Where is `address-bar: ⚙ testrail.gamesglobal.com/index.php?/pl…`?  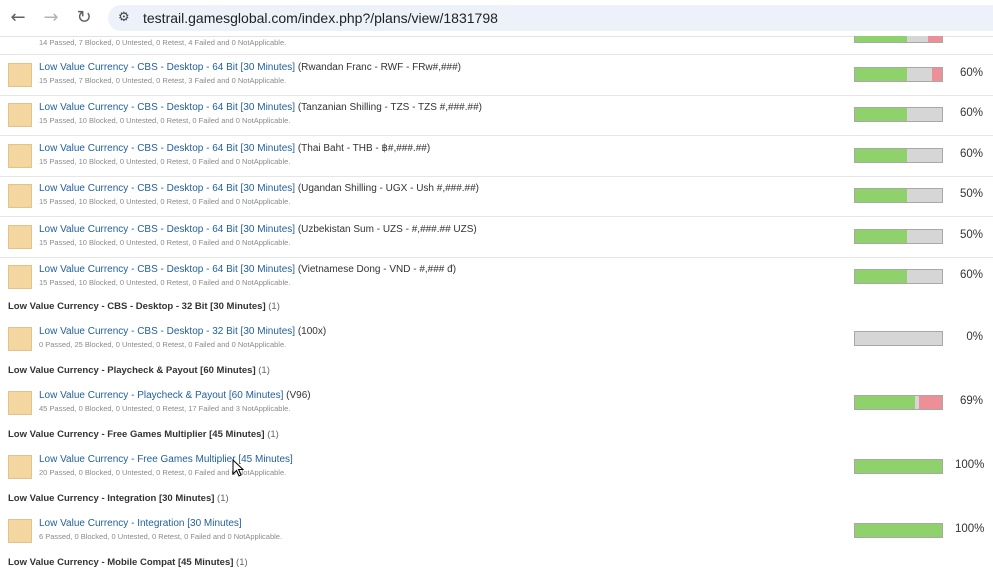 address-bar: ⚙ testrail.gamesglobal.com/index.php?/pl… is located at coordinates (550, 18).